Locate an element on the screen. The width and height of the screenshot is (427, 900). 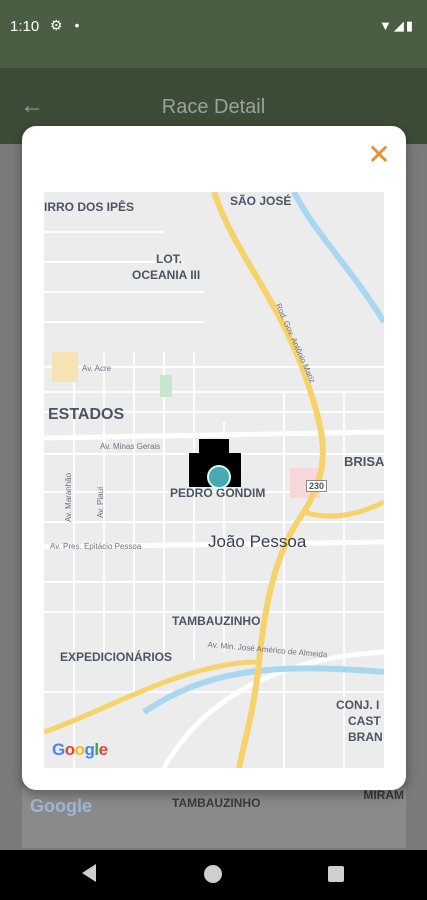
page-title: Race Detail is located at coordinates (213, 107).